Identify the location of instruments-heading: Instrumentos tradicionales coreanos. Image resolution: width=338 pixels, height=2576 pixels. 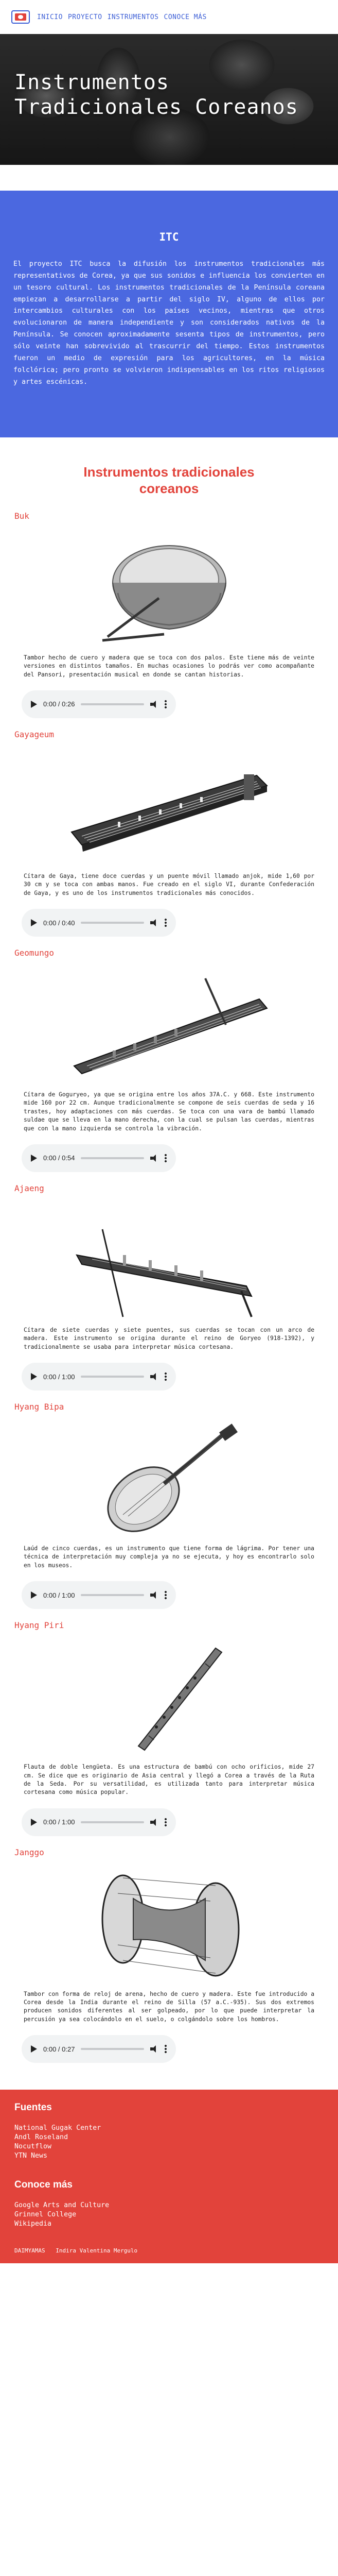
(169, 480).